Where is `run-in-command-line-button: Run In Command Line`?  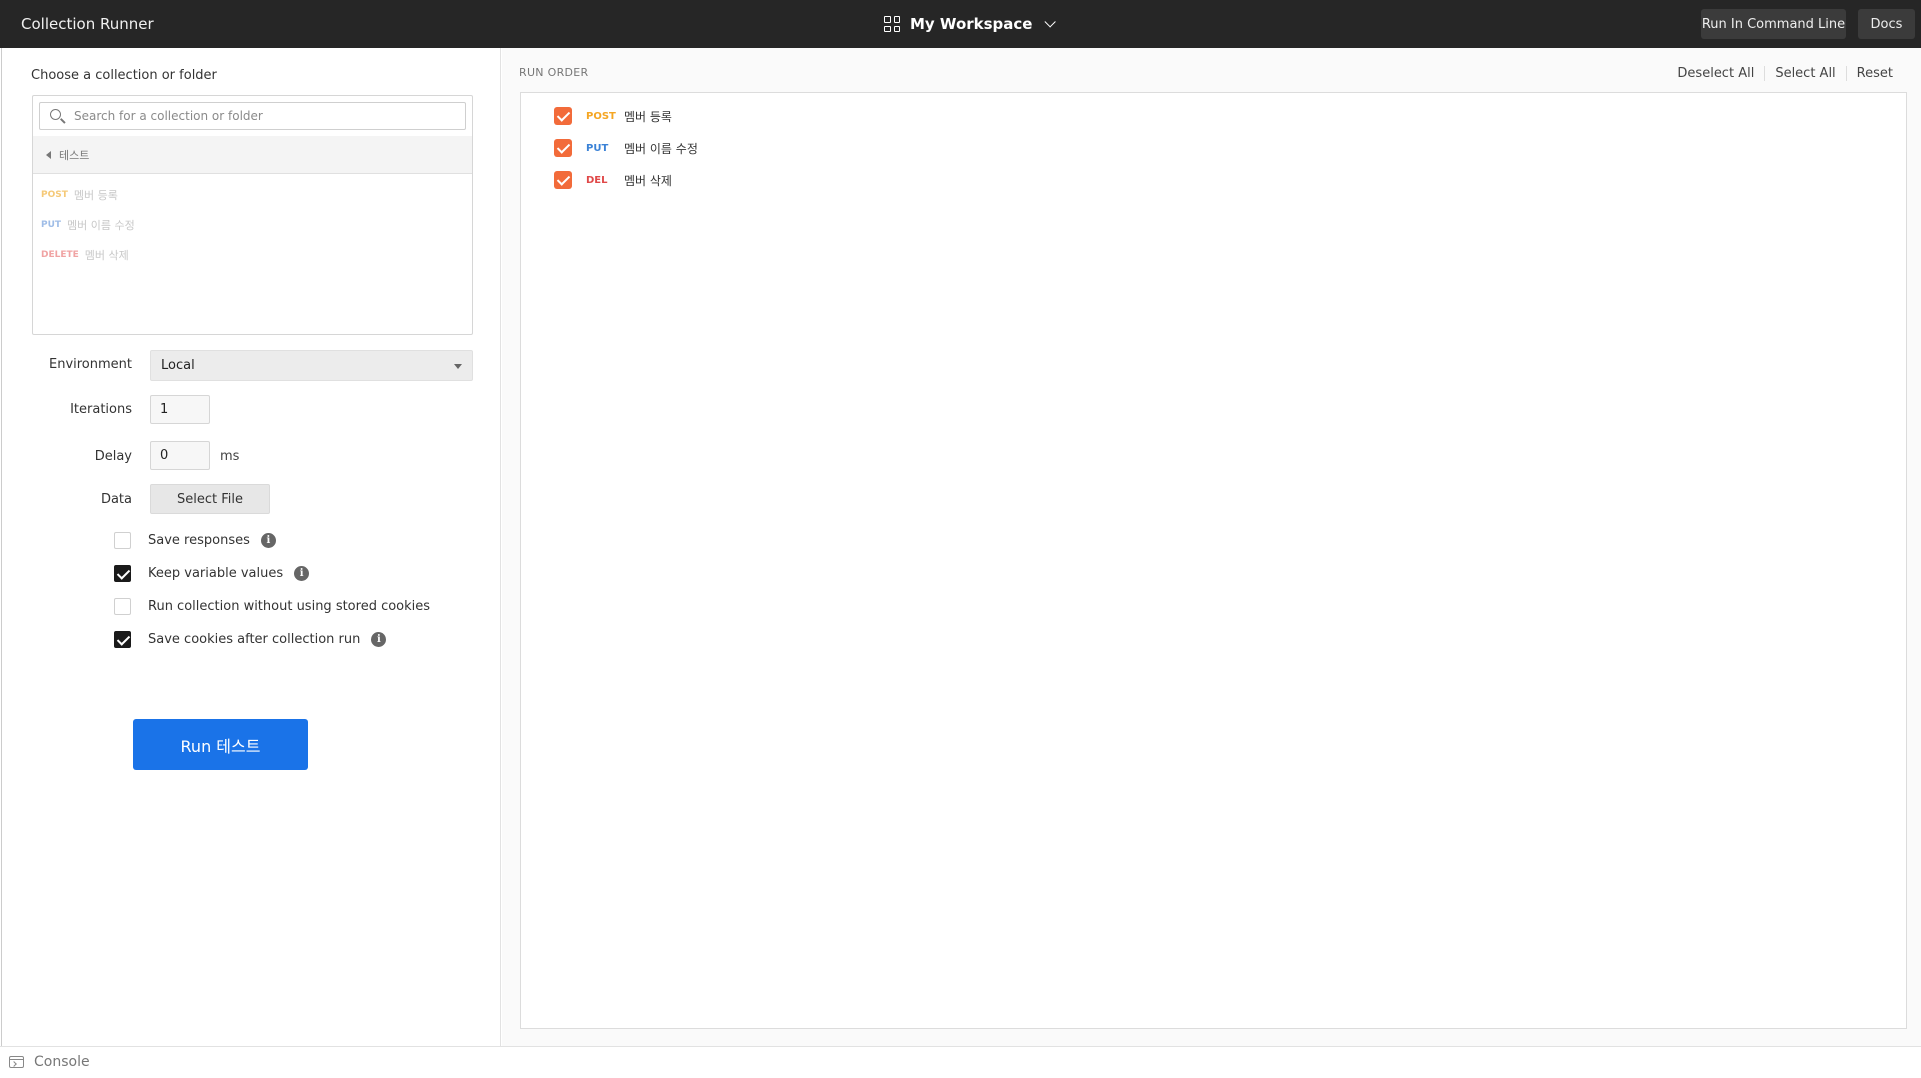
run-in-command-line-button: Run In Command Line is located at coordinates (1773, 24).